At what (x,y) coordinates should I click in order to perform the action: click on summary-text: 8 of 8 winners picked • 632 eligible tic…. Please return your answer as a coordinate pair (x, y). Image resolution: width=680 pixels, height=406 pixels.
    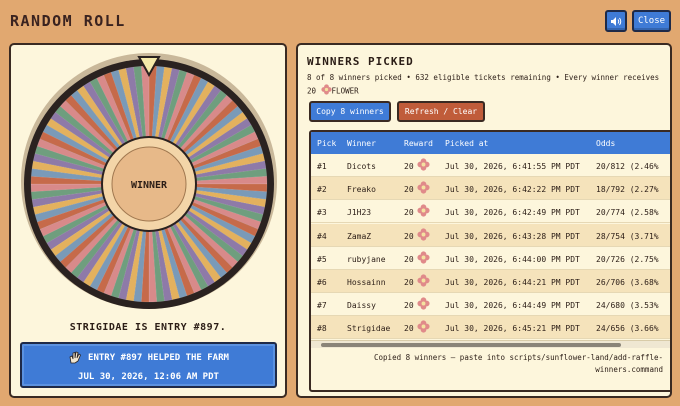
    Looking at the image, I should click on (483, 84).